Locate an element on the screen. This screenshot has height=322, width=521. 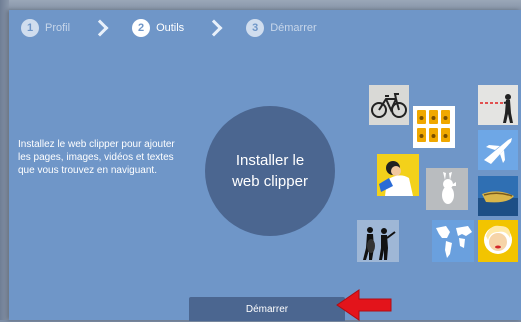
portrait-icon is located at coordinates (498, 241).